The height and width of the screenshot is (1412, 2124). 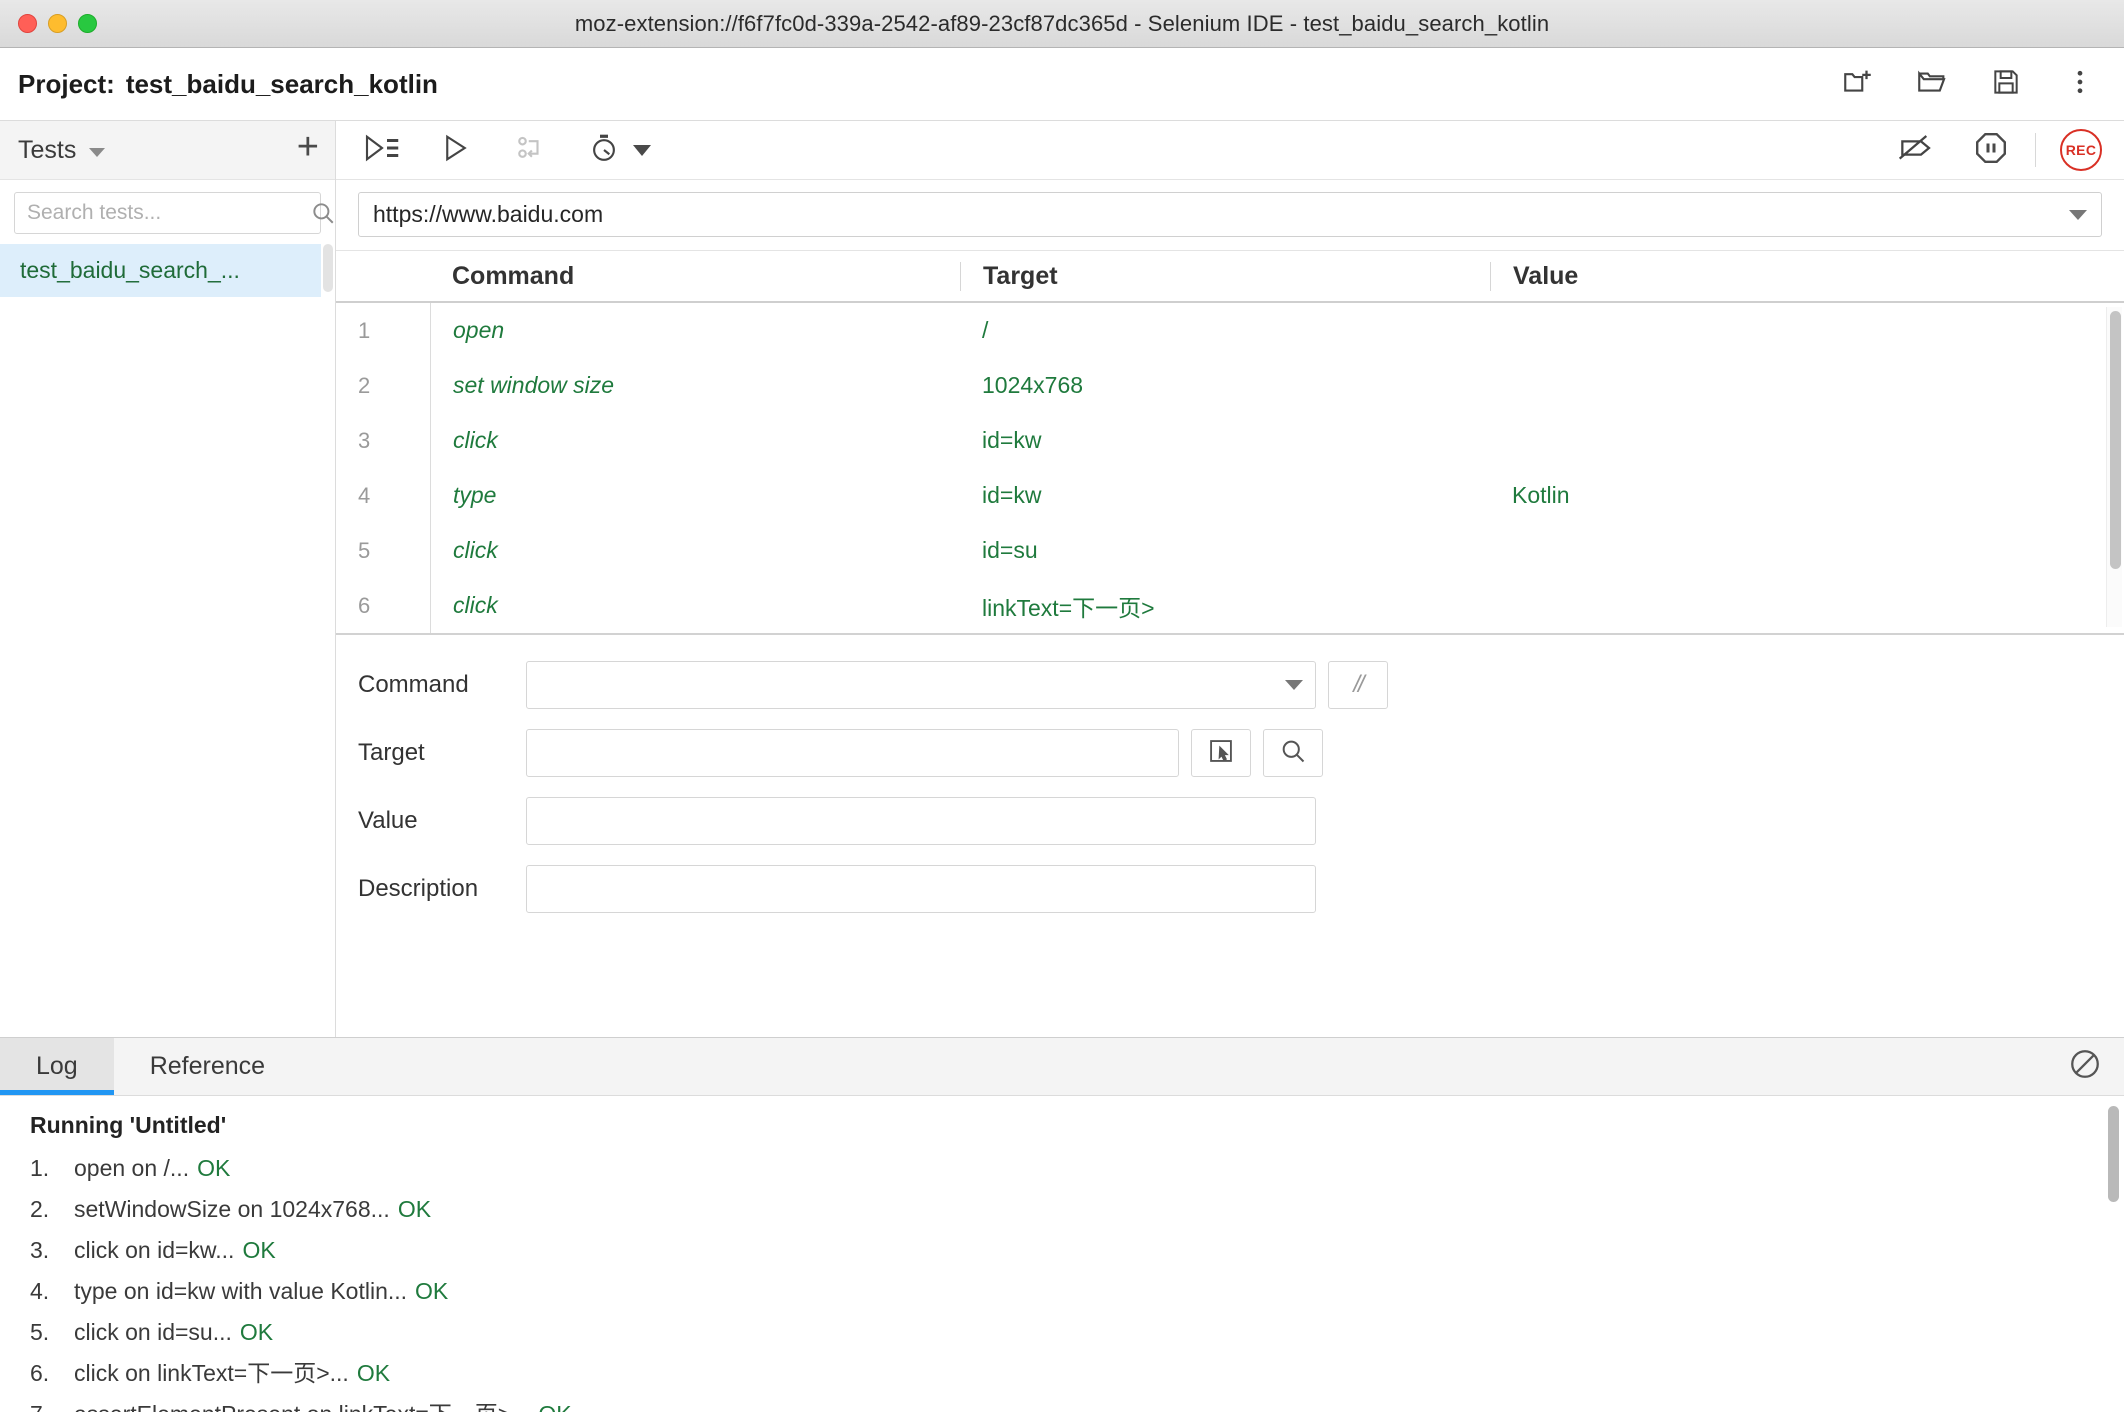 What do you see at coordinates (40, 1209) in the screenshot?
I see `log-entry-index: 2.` at bounding box center [40, 1209].